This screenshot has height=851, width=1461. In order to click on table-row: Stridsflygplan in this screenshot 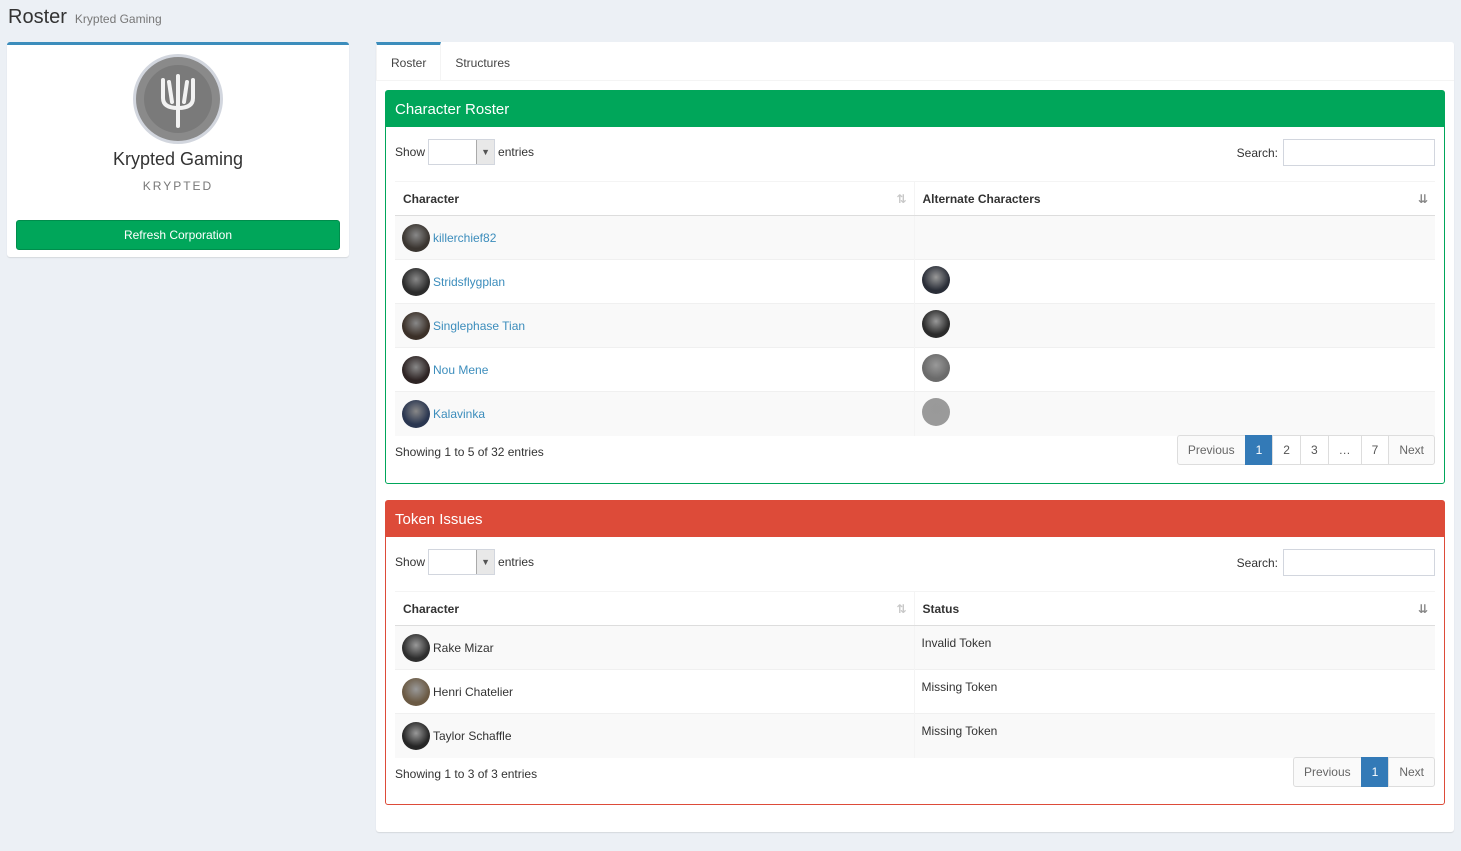, I will do `click(915, 281)`.